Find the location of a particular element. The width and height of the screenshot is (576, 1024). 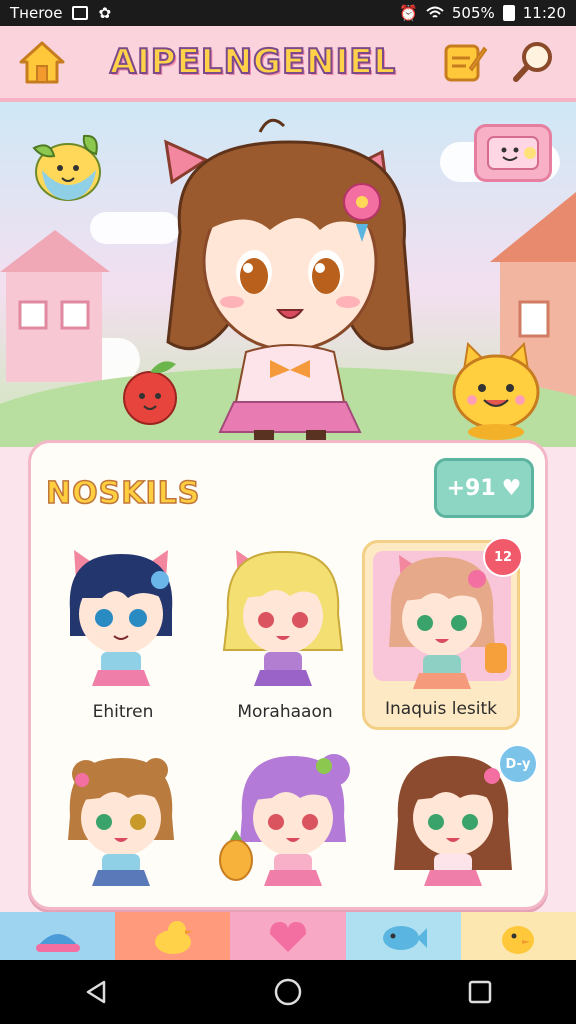

heart-icon is located at coordinates (288, 937).